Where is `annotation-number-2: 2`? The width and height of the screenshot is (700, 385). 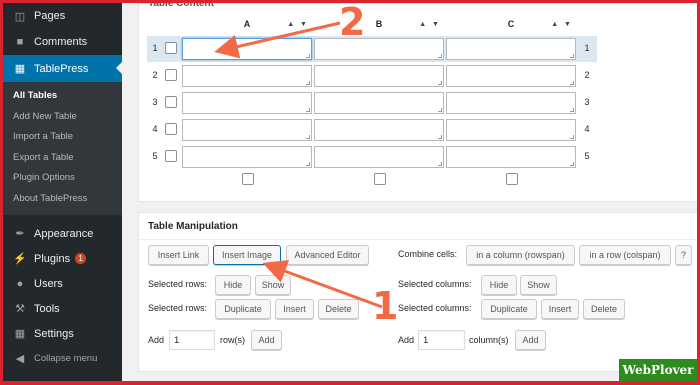
annotation-number-2: 2 is located at coordinates (352, 22).